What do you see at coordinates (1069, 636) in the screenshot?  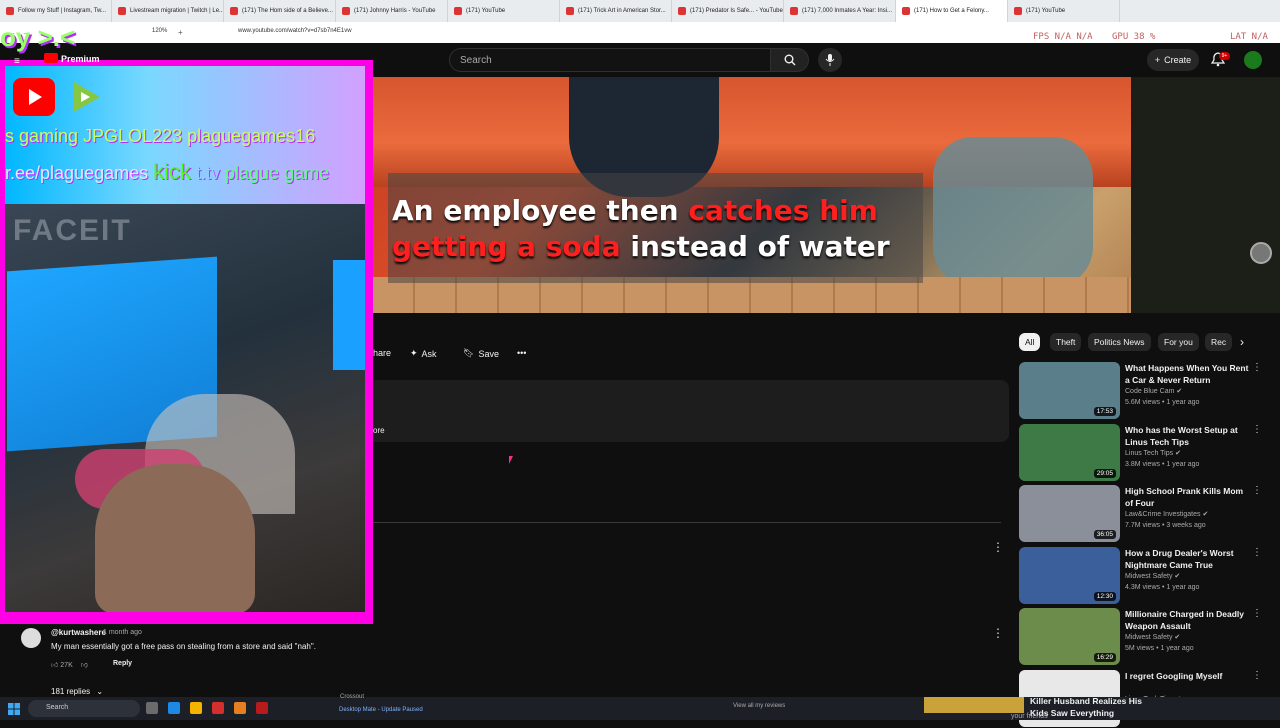 I see `video-thumbnail: 16:29` at bounding box center [1069, 636].